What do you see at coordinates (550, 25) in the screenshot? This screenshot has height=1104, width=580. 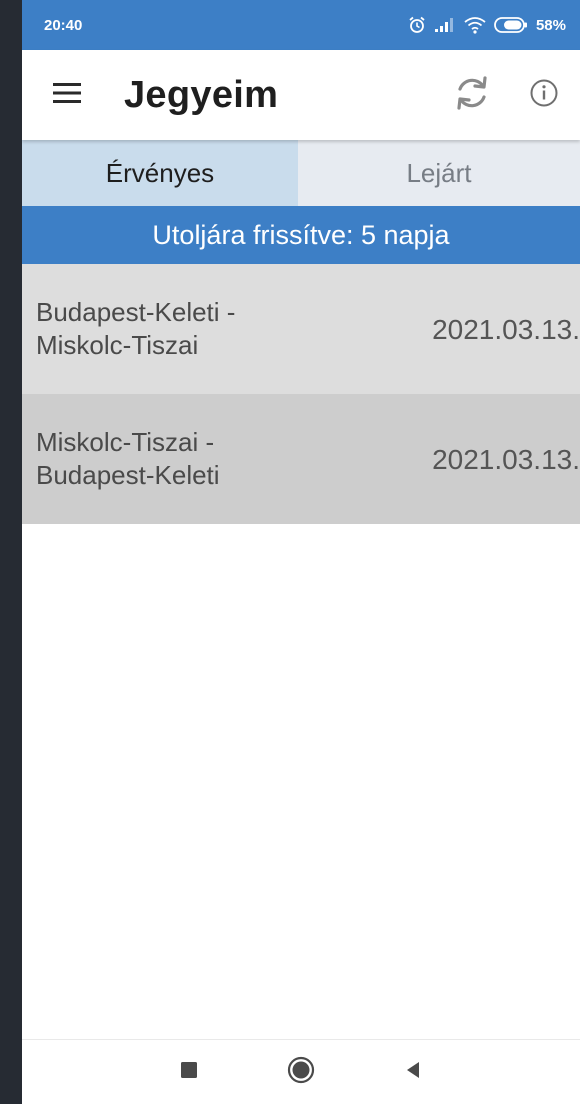 I see `battery-percent: 58%` at bounding box center [550, 25].